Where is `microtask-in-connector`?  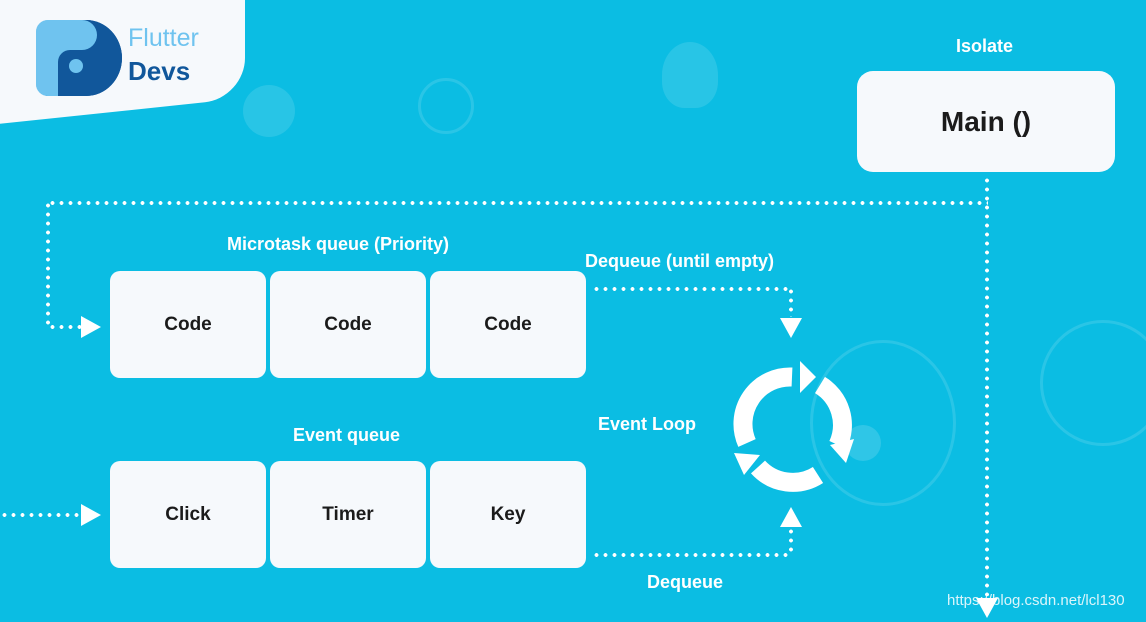 microtask-in-connector is located at coordinates (65, 327).